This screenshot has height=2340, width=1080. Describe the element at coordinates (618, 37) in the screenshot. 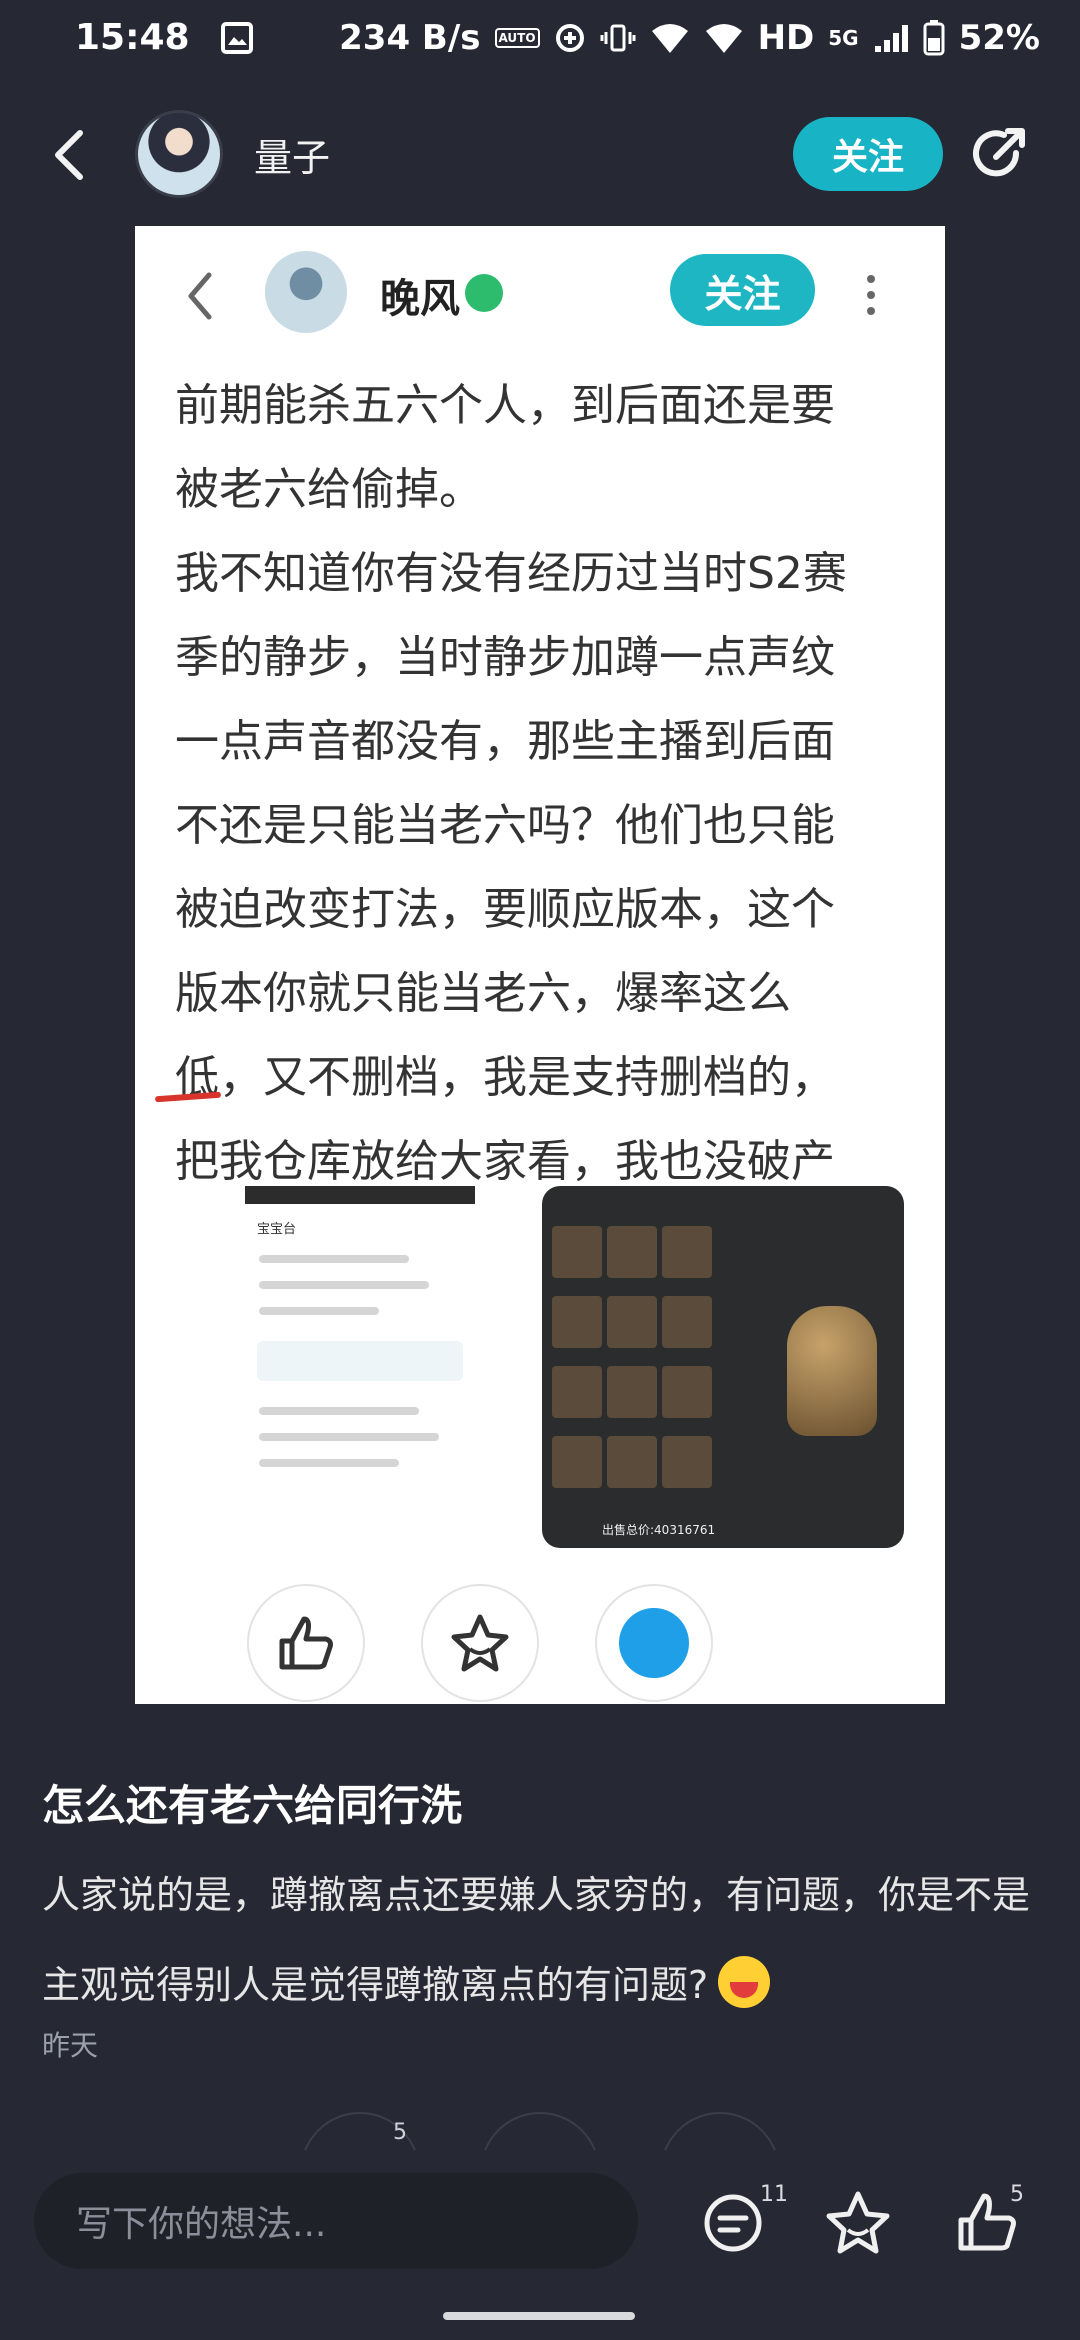

I see `vibrate-icon` at that location.